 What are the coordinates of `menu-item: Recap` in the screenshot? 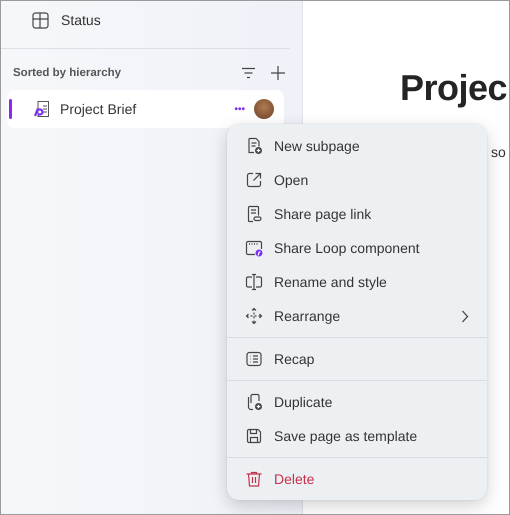 It's located at (357, 359).